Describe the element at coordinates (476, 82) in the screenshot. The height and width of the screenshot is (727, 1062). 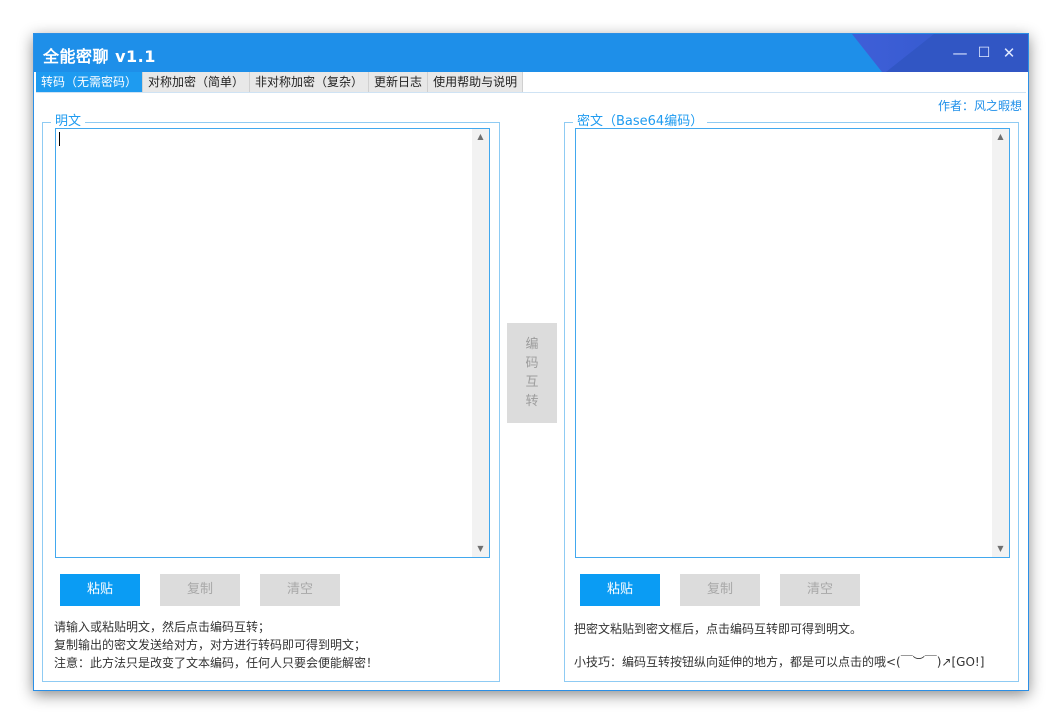
I see `tab-help: 使用帮助与说明` at that location.